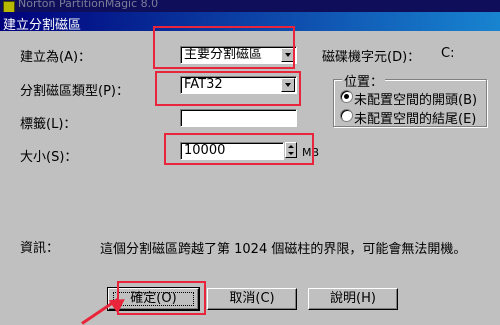  I want to click on volume-label-input, so click(238, 118).